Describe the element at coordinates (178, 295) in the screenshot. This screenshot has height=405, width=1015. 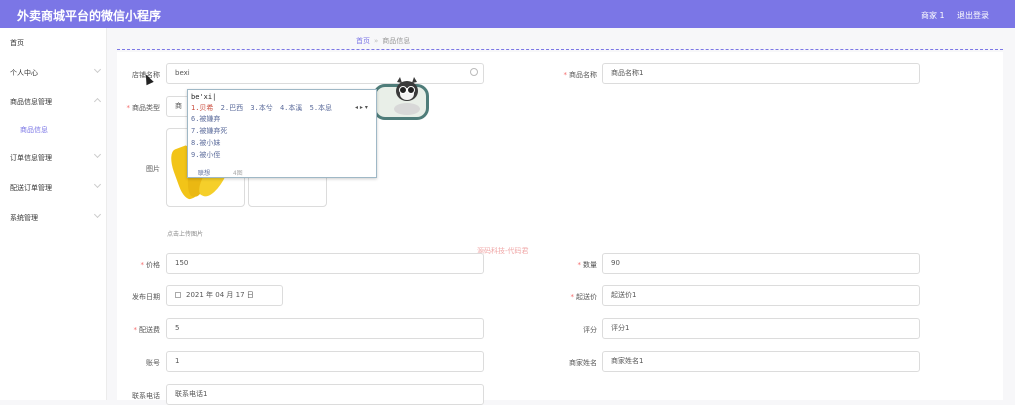
I see `calendar-icon` at that location.